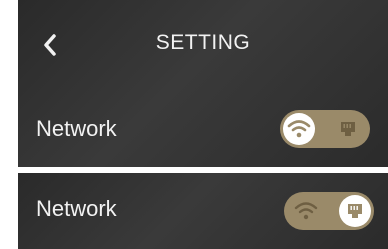  Describe the element at coordinates (203, 42) in the screenshot. I see `page-title: SETTING` at that location.